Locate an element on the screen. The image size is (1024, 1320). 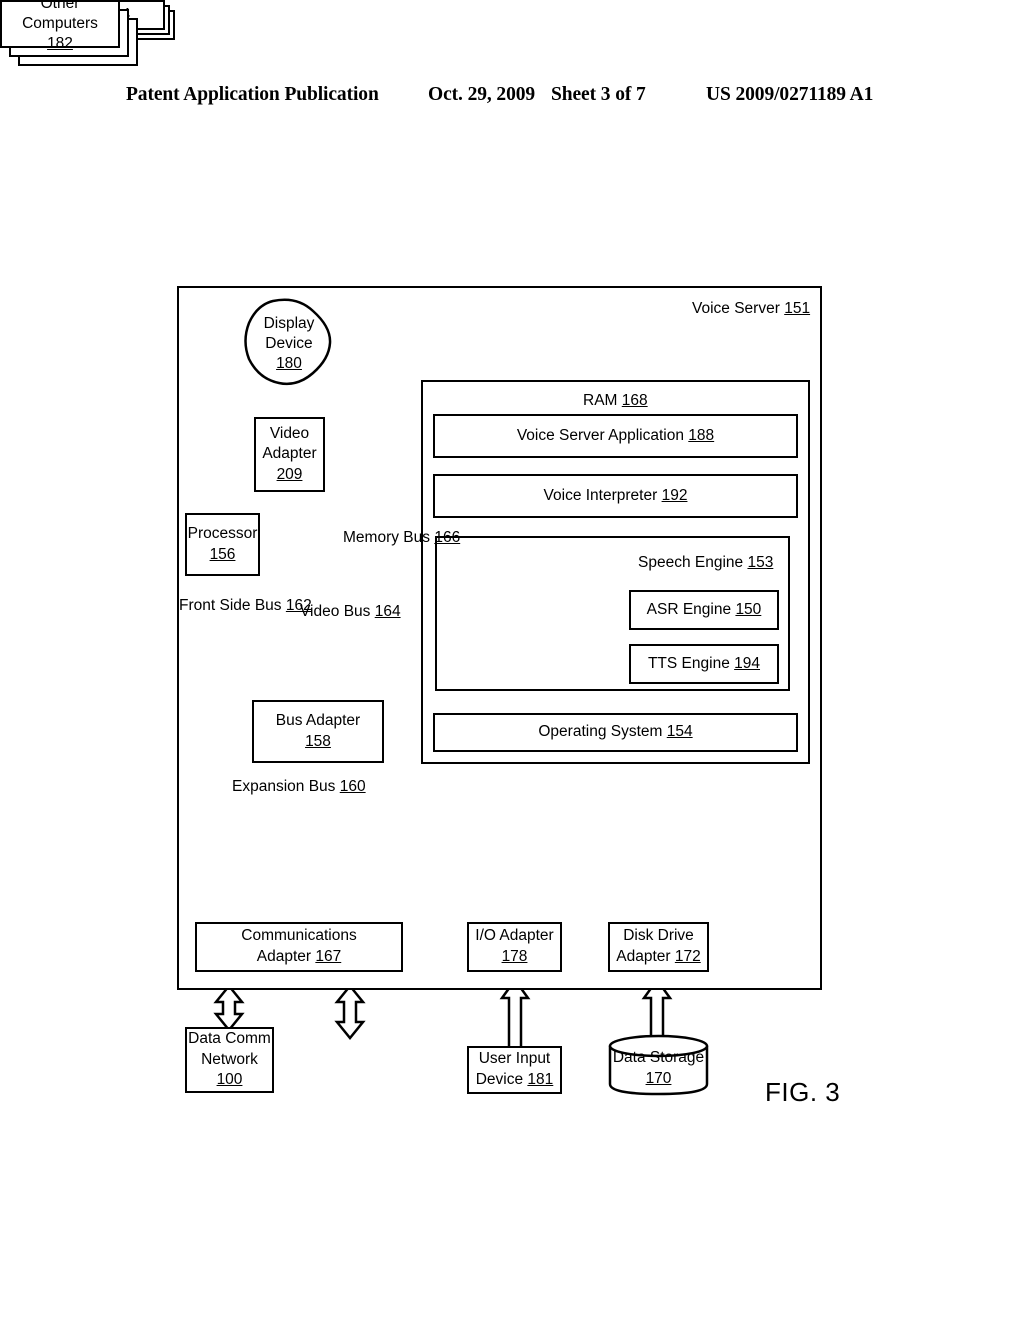
memory-bus-line2: Bus is located at coordinates (417, 537).